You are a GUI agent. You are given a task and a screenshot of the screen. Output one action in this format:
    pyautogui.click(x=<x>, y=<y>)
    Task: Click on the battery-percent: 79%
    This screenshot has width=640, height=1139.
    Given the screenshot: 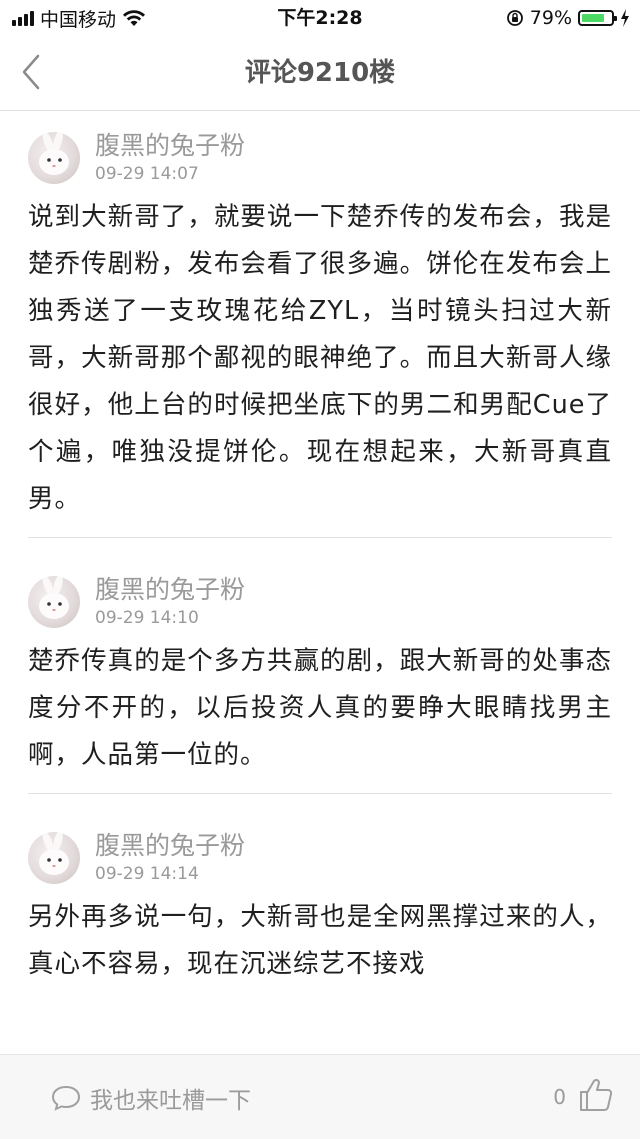 What is the action you would take?
    pyautogui.click(x=550, y=18)
    